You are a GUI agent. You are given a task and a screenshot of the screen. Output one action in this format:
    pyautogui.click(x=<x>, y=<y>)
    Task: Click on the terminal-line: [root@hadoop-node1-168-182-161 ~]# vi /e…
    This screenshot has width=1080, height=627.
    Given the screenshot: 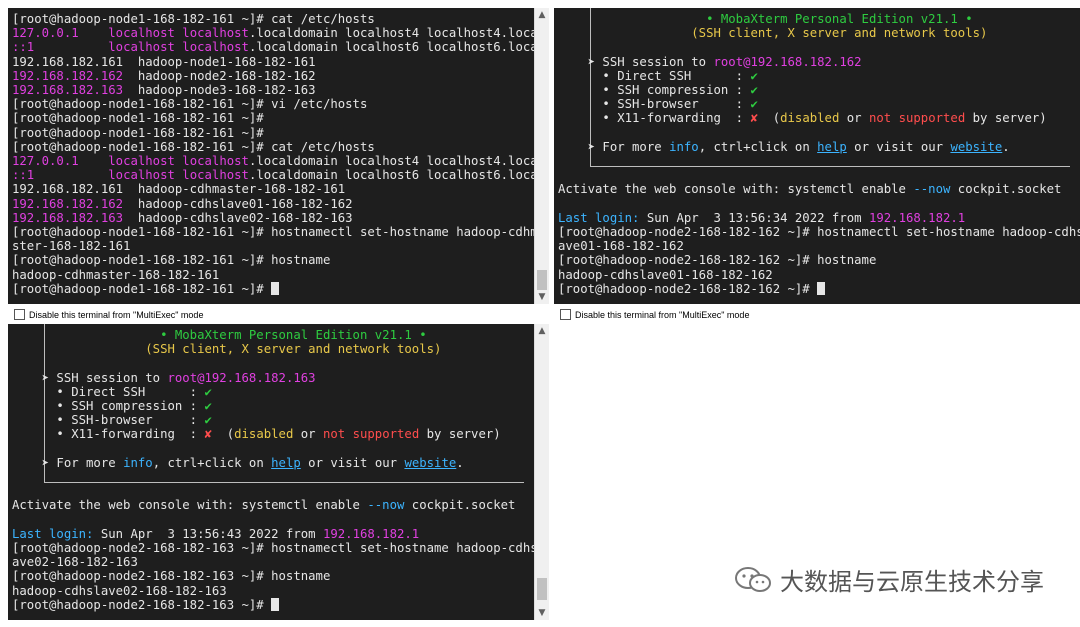 What is the action you would take?
    pyautogui.click(x=273, y=104)
    